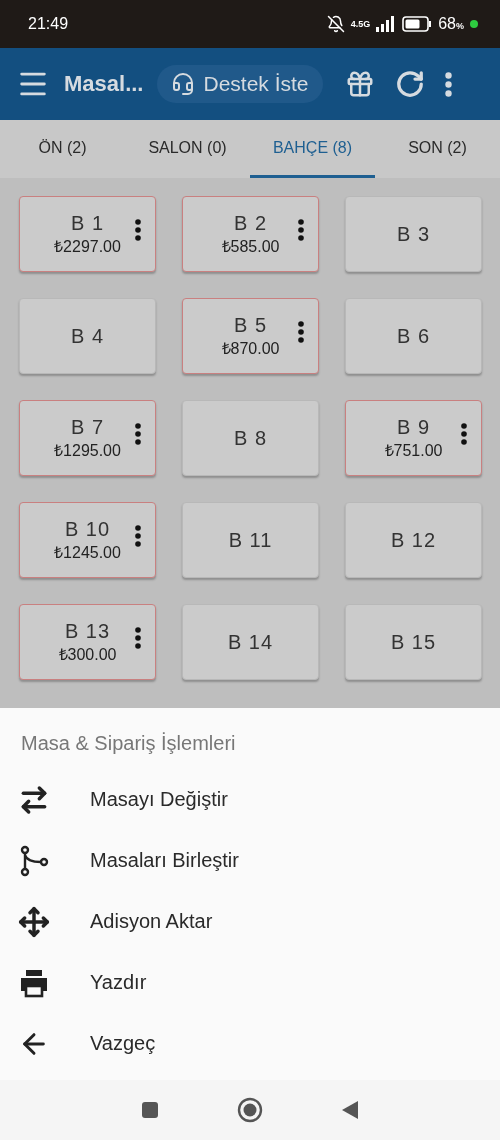 The image size is (500, 1140). I want to click on signal-icon, so click(386, 24).